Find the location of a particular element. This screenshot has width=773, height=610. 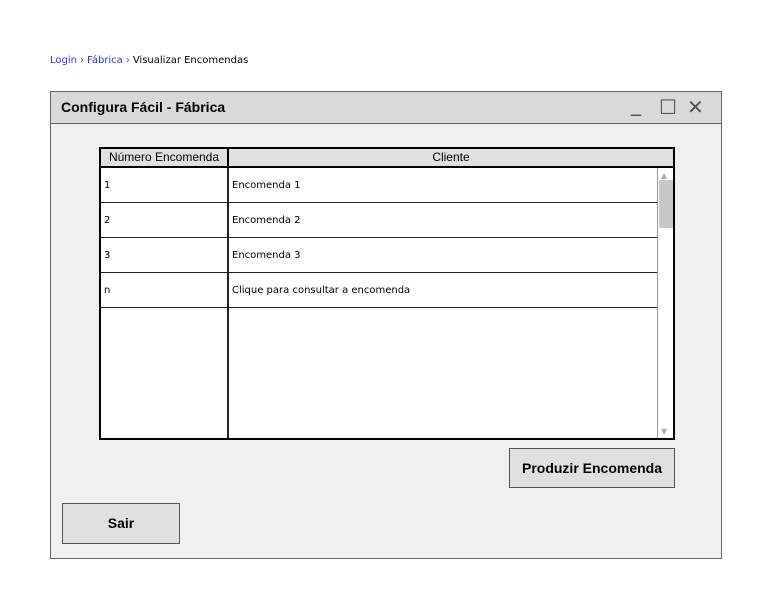

cell-numero: 1 is located at coordinates (107, 185).